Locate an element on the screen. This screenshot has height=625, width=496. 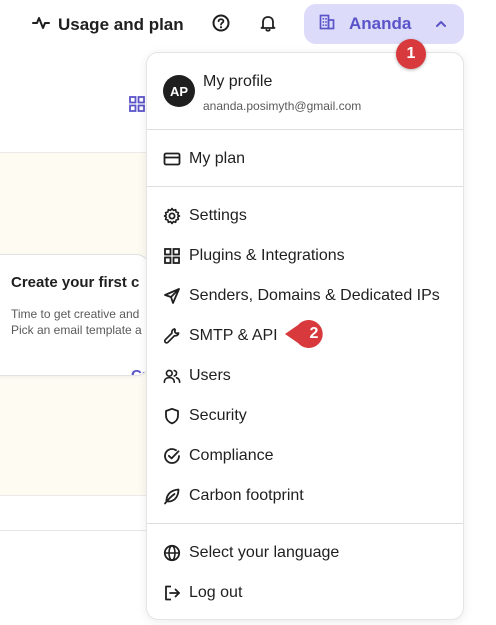
account-menu-button: Ananda is located at coordinates (384, 24).